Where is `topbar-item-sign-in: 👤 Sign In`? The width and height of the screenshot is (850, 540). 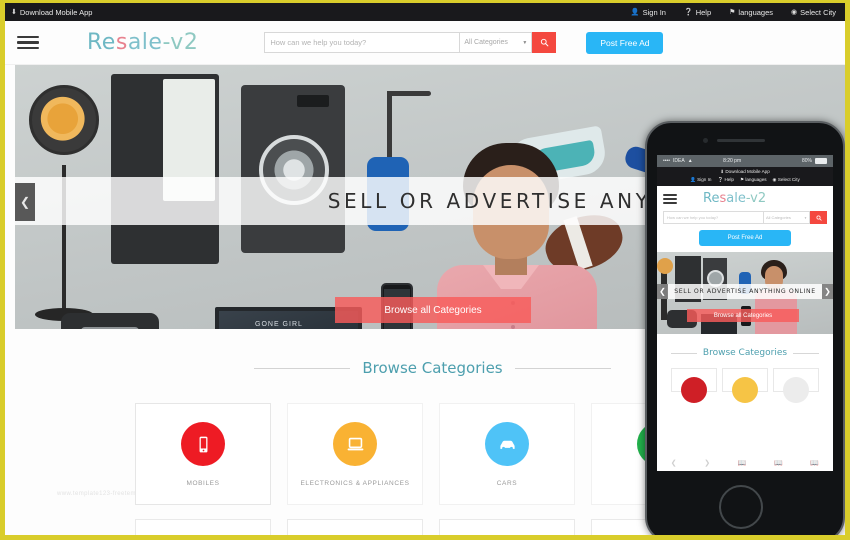
topbar-item-sign-in: 👤 Sign In is located at coordinates (648, 12).